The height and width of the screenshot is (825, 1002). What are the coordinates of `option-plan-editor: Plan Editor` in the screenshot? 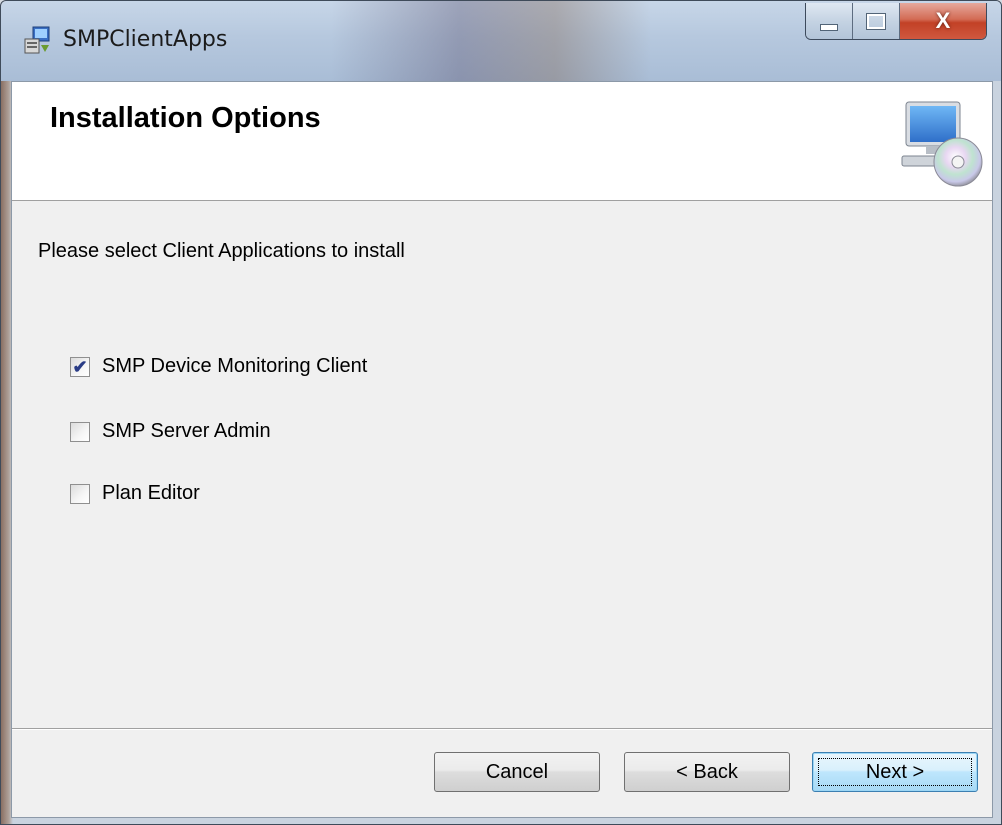 It's located at (135, 493).